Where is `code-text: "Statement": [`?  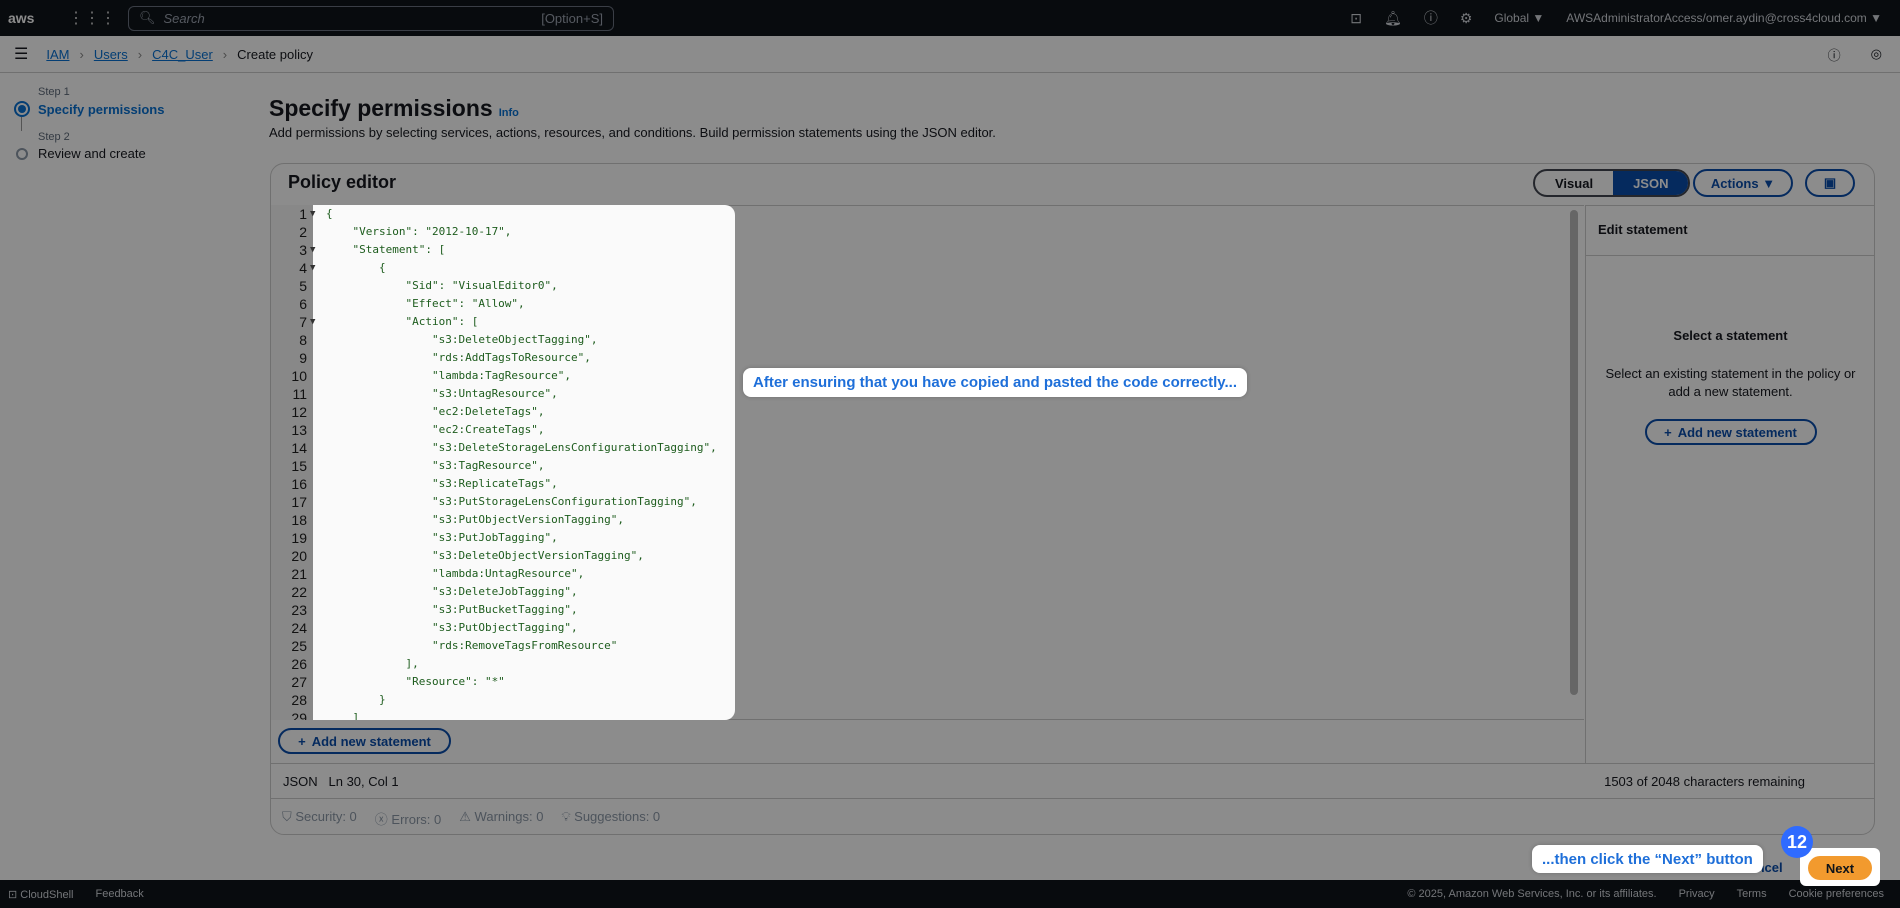 code-text: "Statement": [ is located at coordinates (386, 249).